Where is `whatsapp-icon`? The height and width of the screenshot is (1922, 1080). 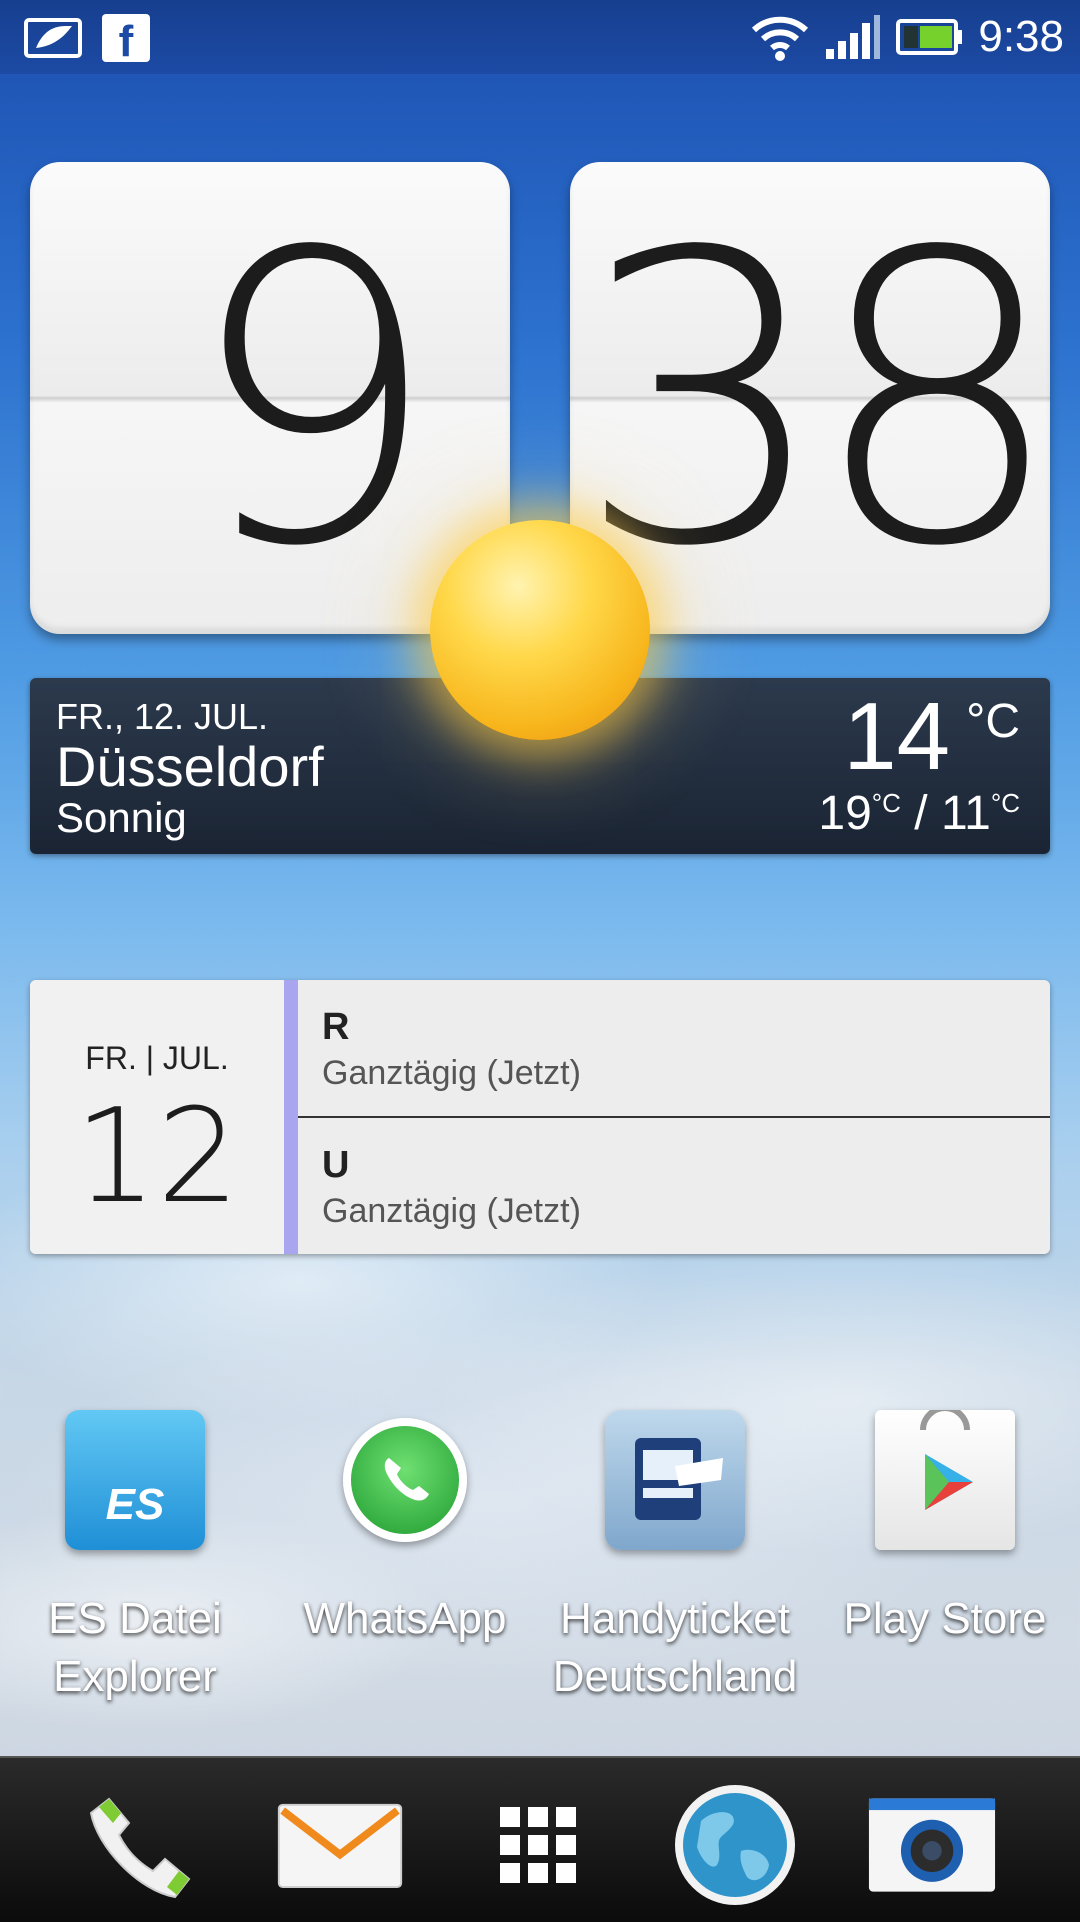 whatsapp-icon is located at coordinates (405, 1480).